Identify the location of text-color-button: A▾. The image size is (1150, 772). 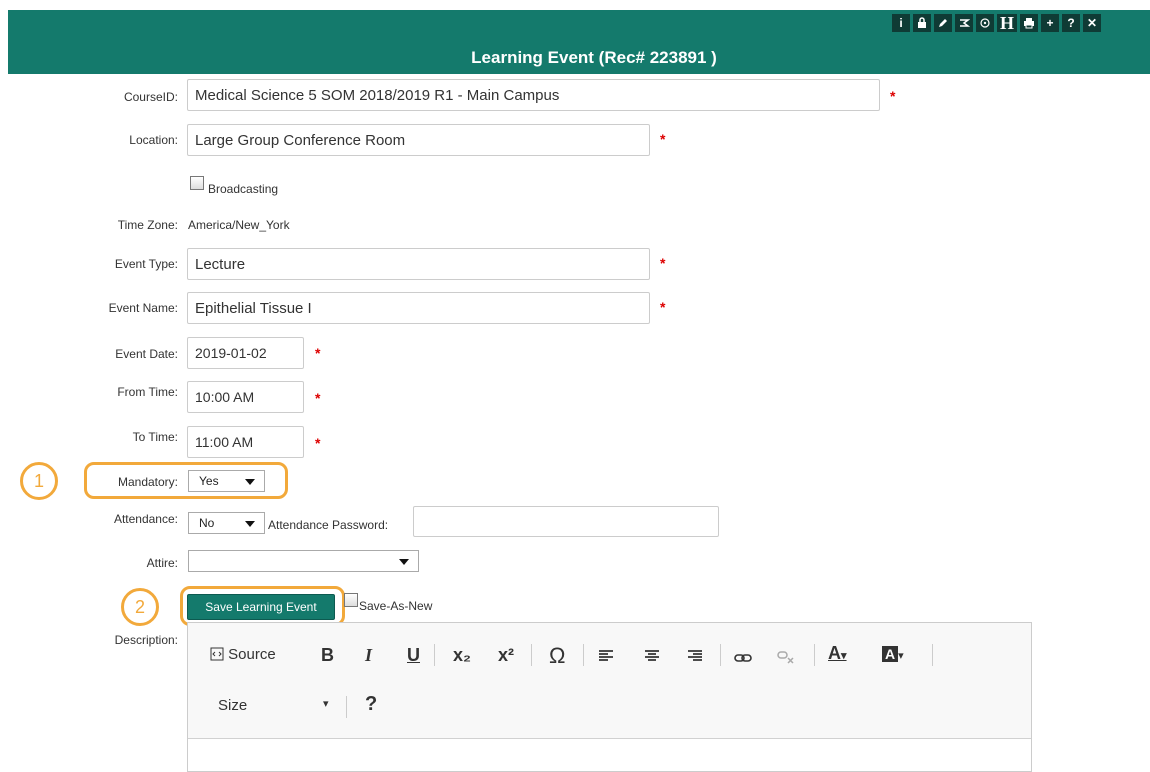
(837, 653).